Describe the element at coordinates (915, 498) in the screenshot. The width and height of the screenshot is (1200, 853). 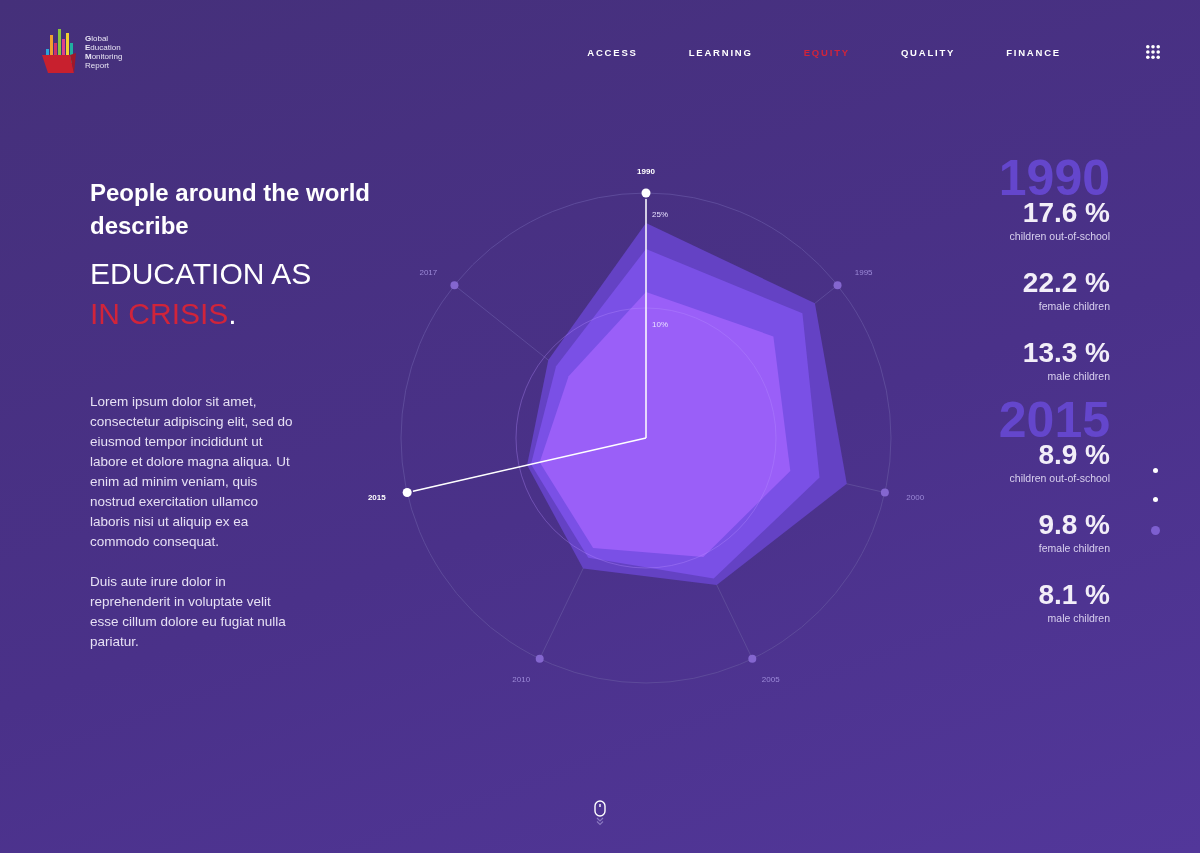
I see `year-label: 2000` at that location.